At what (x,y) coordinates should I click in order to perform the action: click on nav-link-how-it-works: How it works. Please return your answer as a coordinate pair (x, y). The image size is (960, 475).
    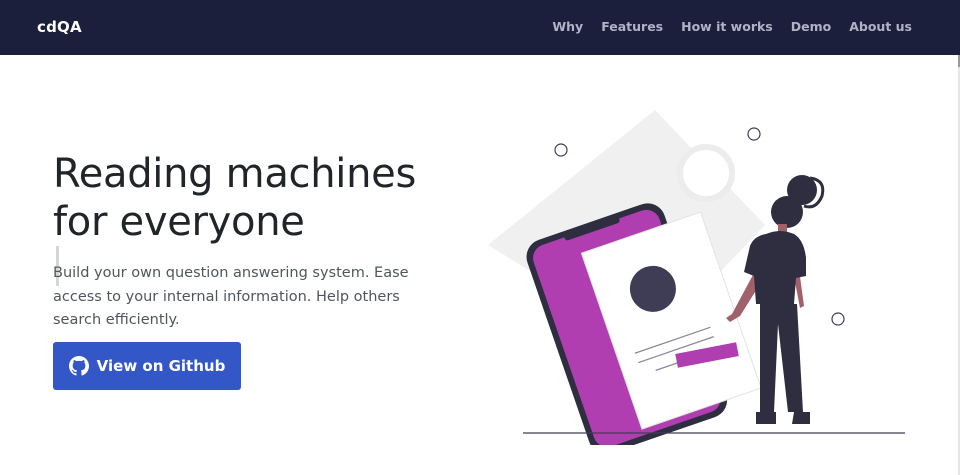
    Looking at the image, I should click on (727, 26).